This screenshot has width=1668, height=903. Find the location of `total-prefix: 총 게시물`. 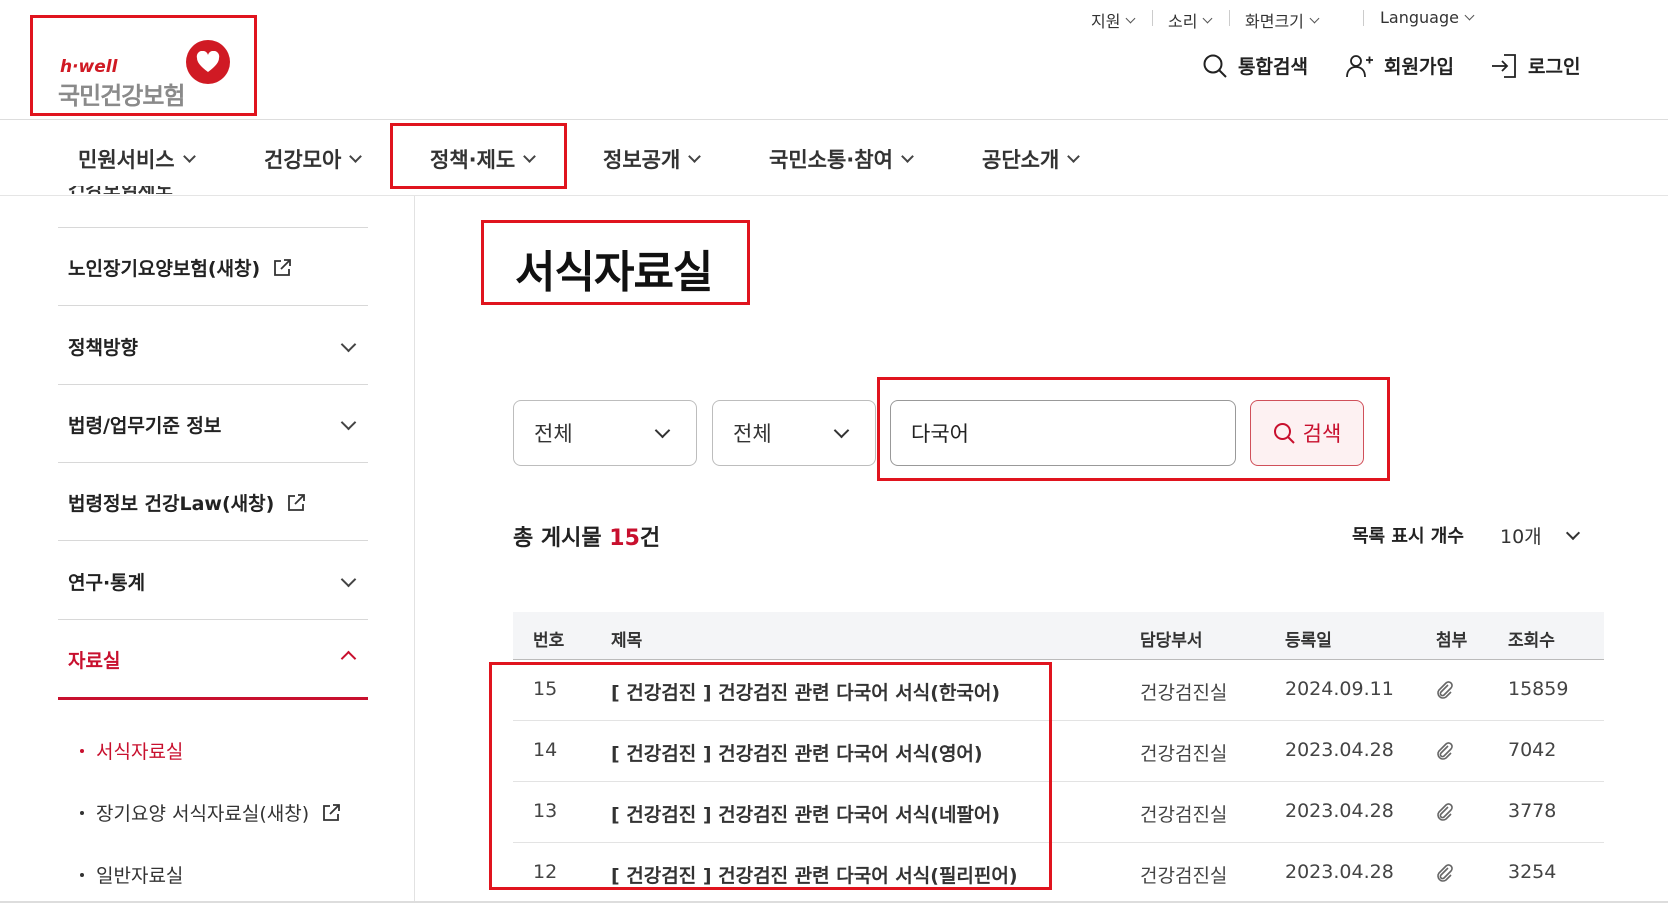

total-prefix: 총 게시물 is located at coordinates (561, 538).